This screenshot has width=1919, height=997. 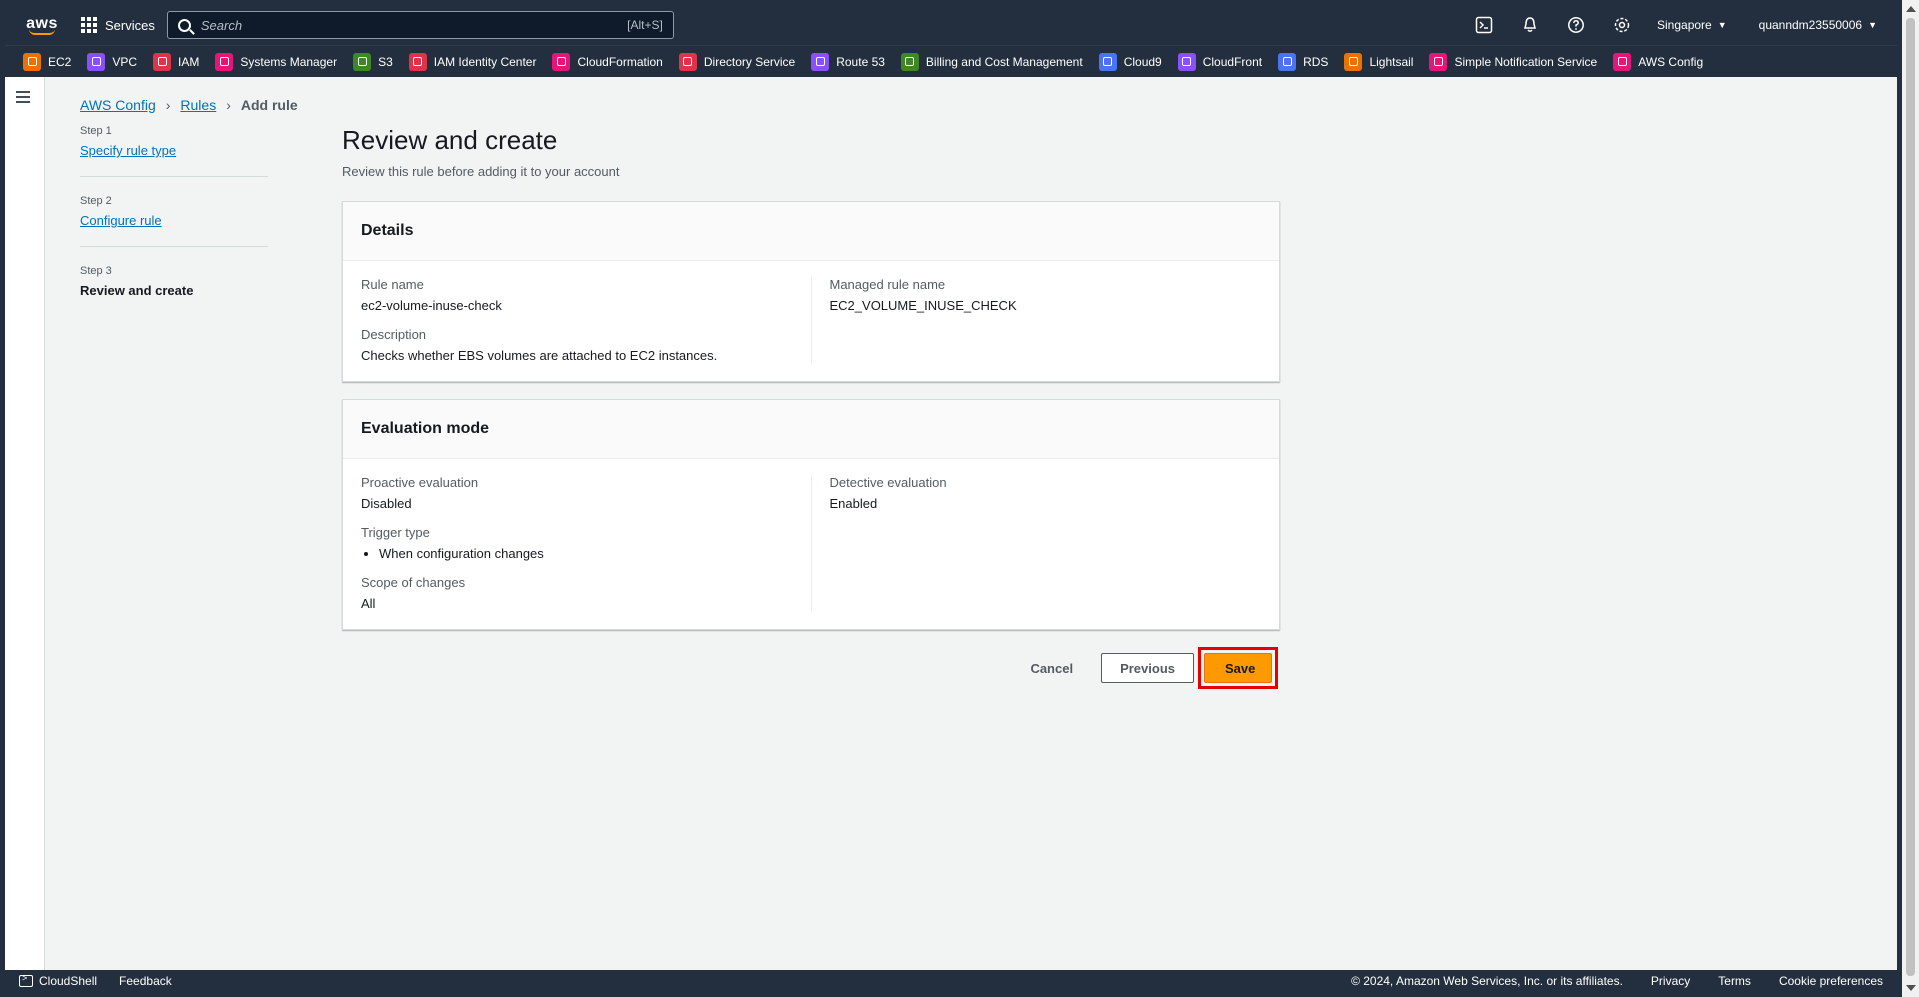 What do you see at coordinates (1316, 61) in the screenshot?
I see `favorite-label: RDS` at bounding box center [1316, 61].